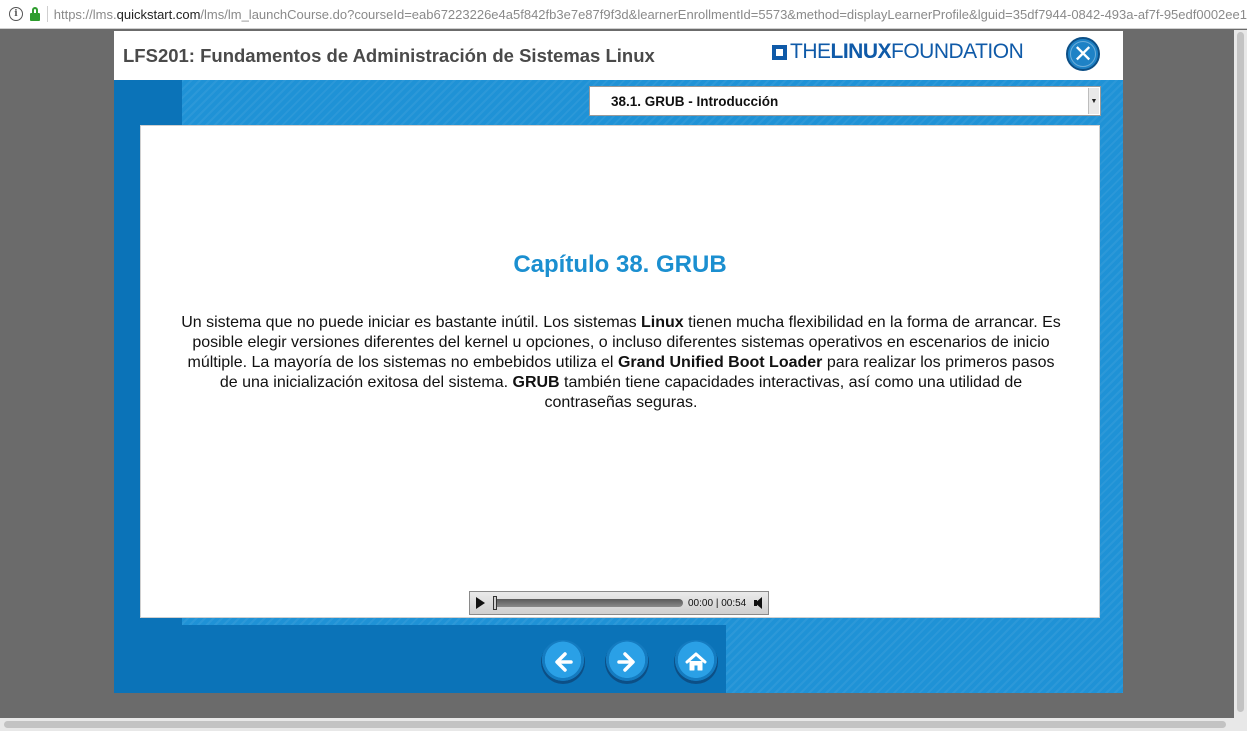  I want to click on lock-icon, so click(34, 14).